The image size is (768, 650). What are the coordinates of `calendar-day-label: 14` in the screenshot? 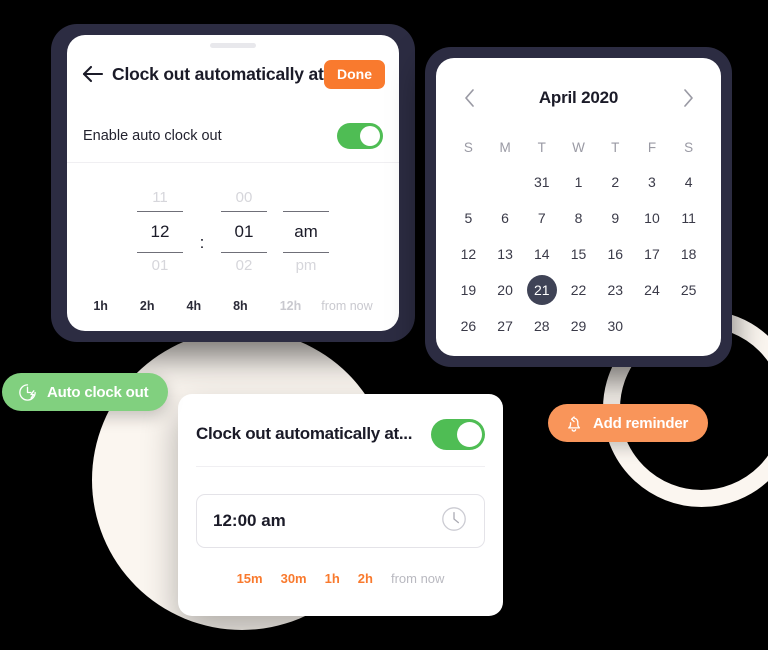 It's located at (542, 254).